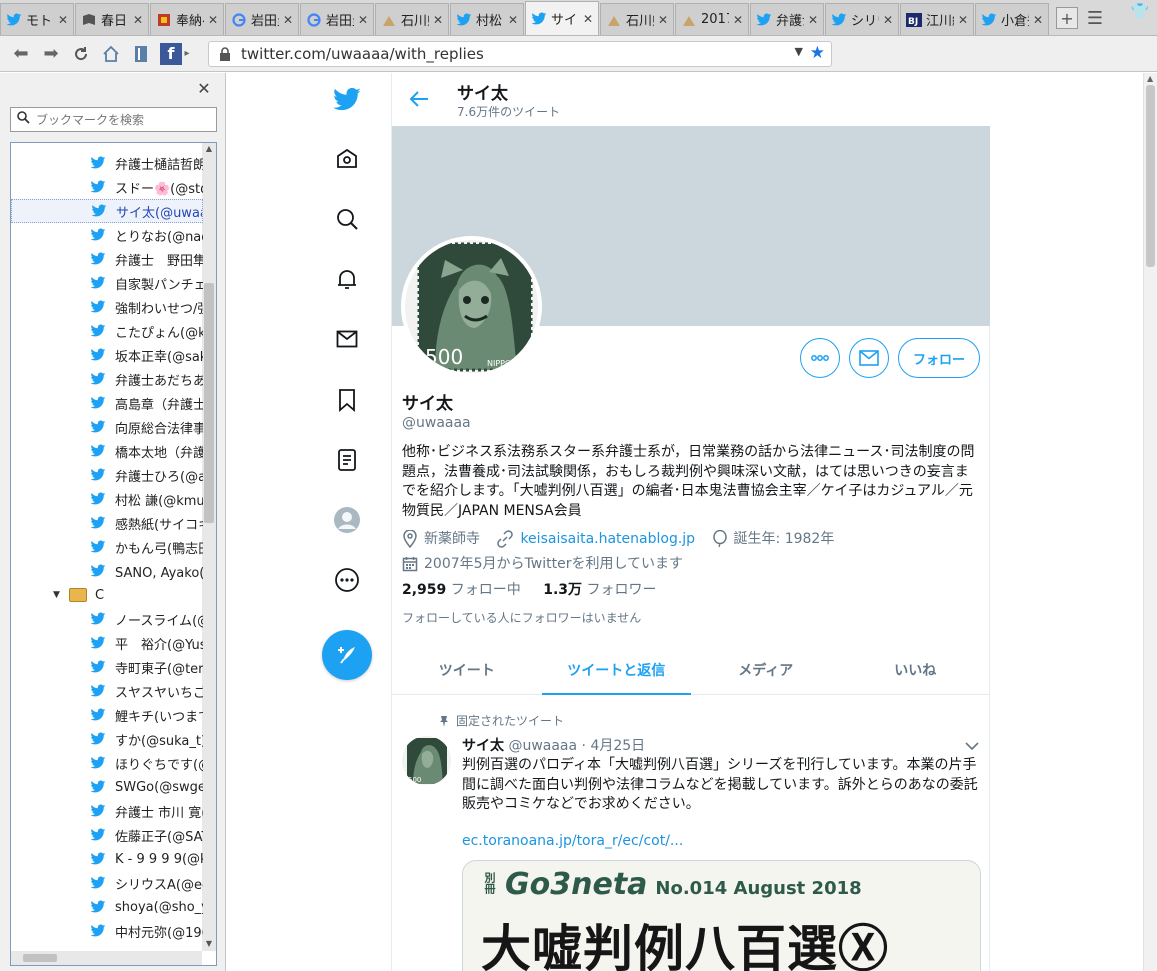 This screenshot has height=971, width=1157. What do you see at coordinates (347, 460) in the screenshot?
I see `lists-icon` at bounding box center [347, 460].